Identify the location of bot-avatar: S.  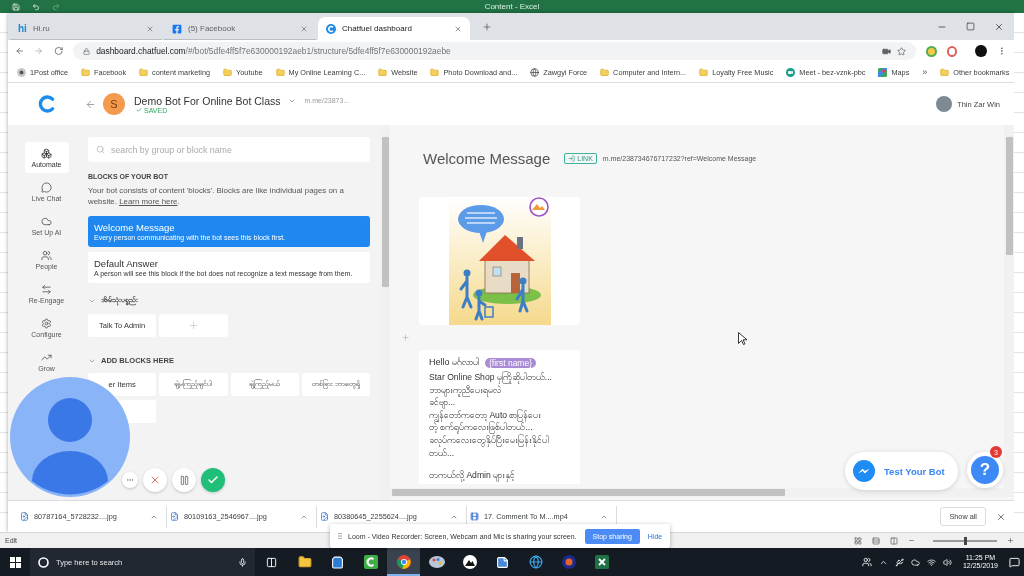
(114, 104).